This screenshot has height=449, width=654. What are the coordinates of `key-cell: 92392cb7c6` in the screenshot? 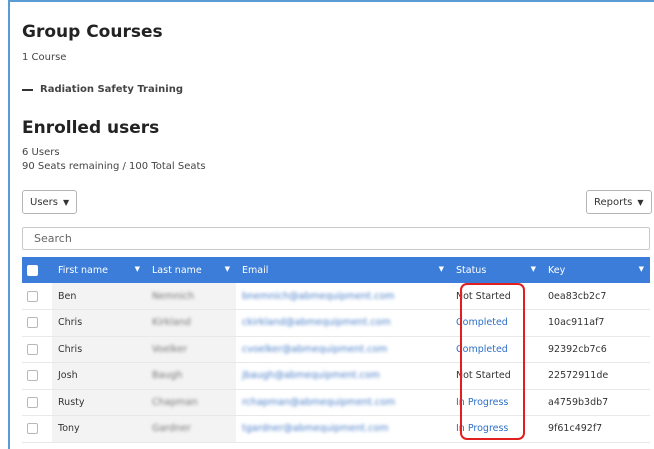 It's located at (577, 349).